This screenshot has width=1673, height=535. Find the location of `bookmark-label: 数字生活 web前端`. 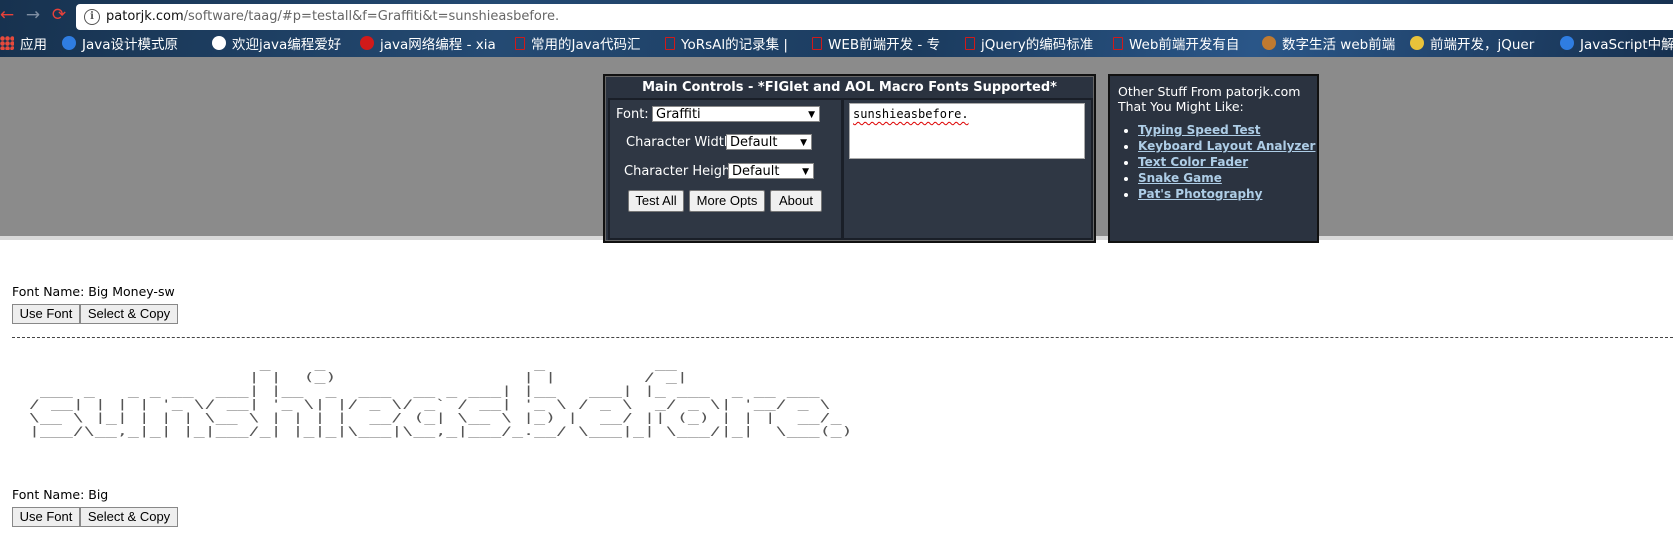

bookmark-label: 数字生活 web前端 is located at coordinates (1339, 45).